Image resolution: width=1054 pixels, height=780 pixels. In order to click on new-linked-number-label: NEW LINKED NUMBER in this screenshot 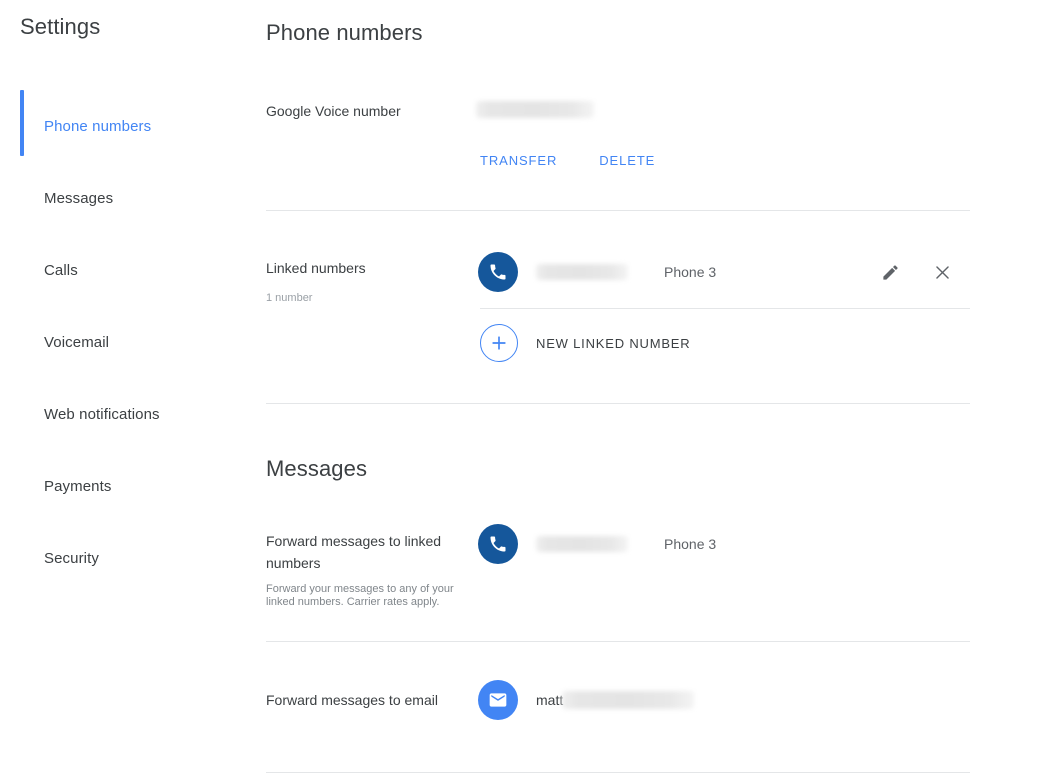, I will do `click(613, 343)`.